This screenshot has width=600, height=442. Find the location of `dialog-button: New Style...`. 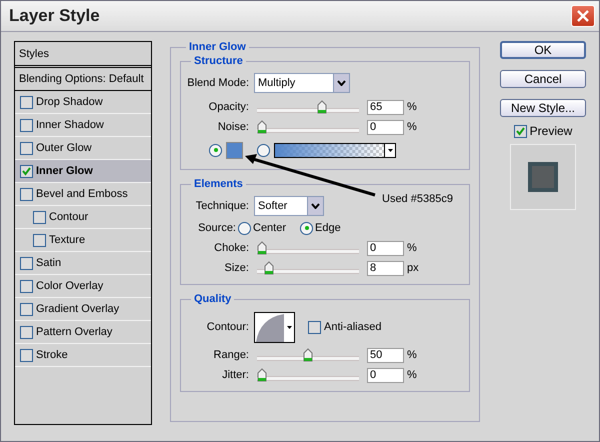

dialog-button: New Style... is located at coordinates (543, 108).